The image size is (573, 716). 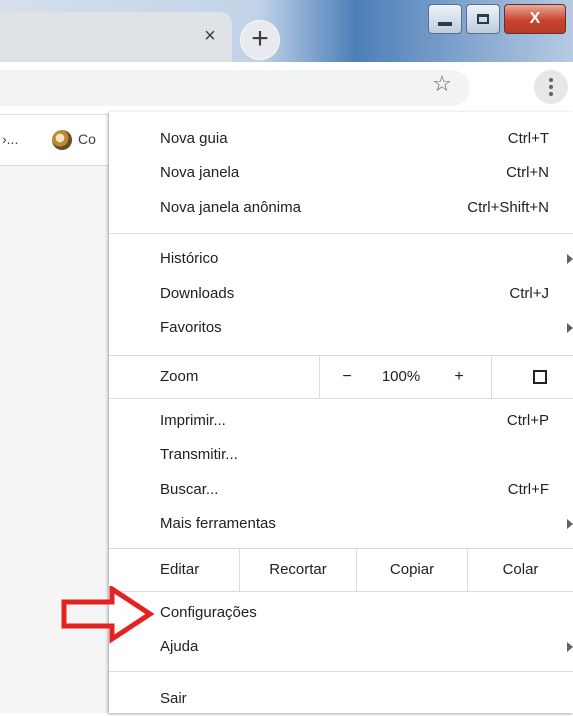 What do you see at coordinates (235, 88) in the screenshot?
I see `address-bar` at bounding box center [235, 88].